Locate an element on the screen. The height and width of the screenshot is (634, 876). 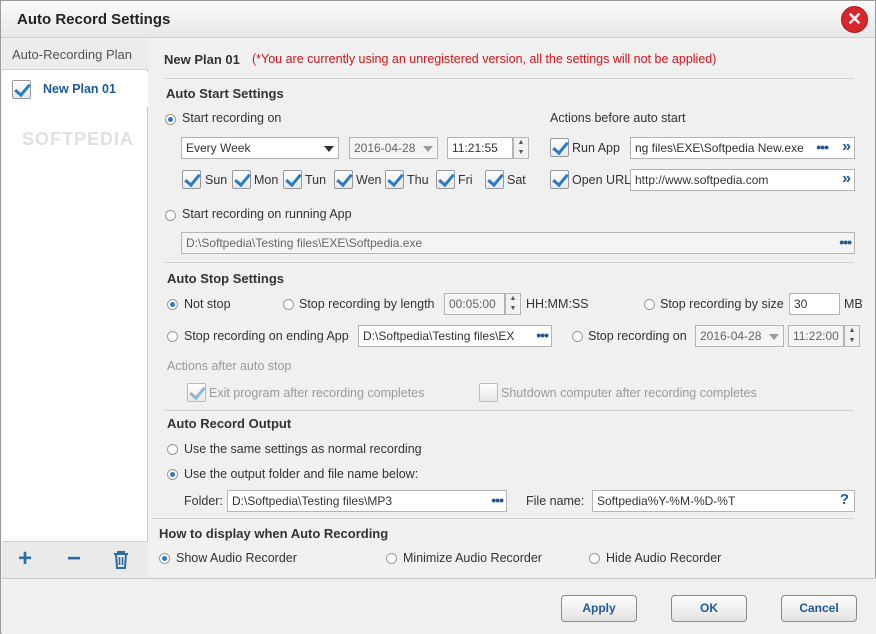
not-stop-radio is located at coordinates (172, 304).